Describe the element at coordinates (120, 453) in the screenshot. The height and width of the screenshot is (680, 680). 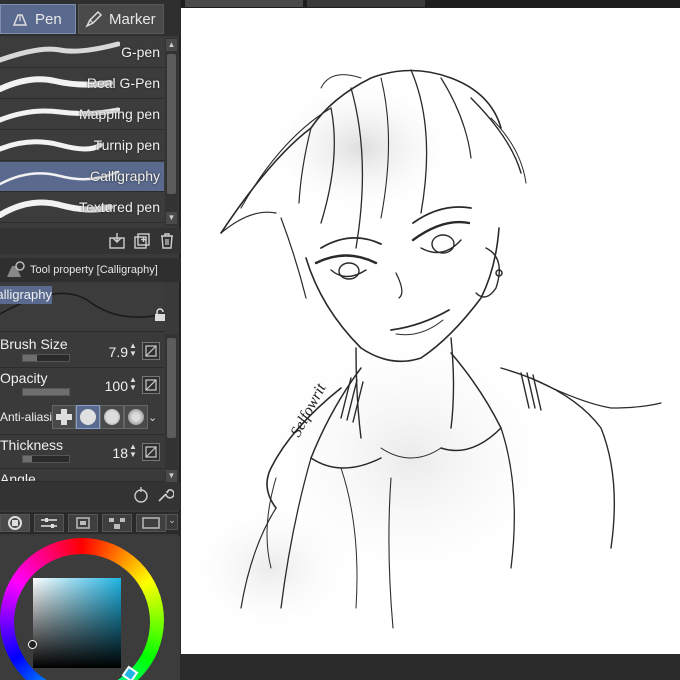
I see `prop-value: 18` at that location.